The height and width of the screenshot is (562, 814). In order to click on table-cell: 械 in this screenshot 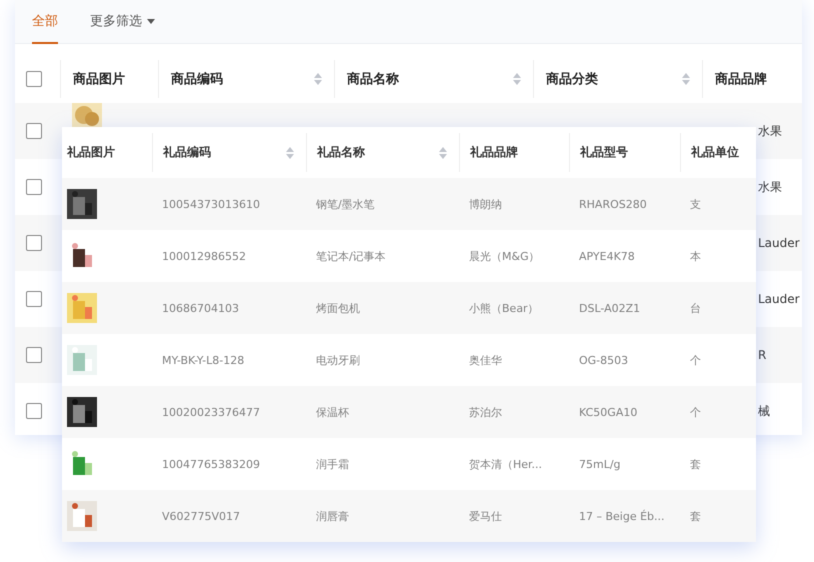, I will do `click(764, 411)`.